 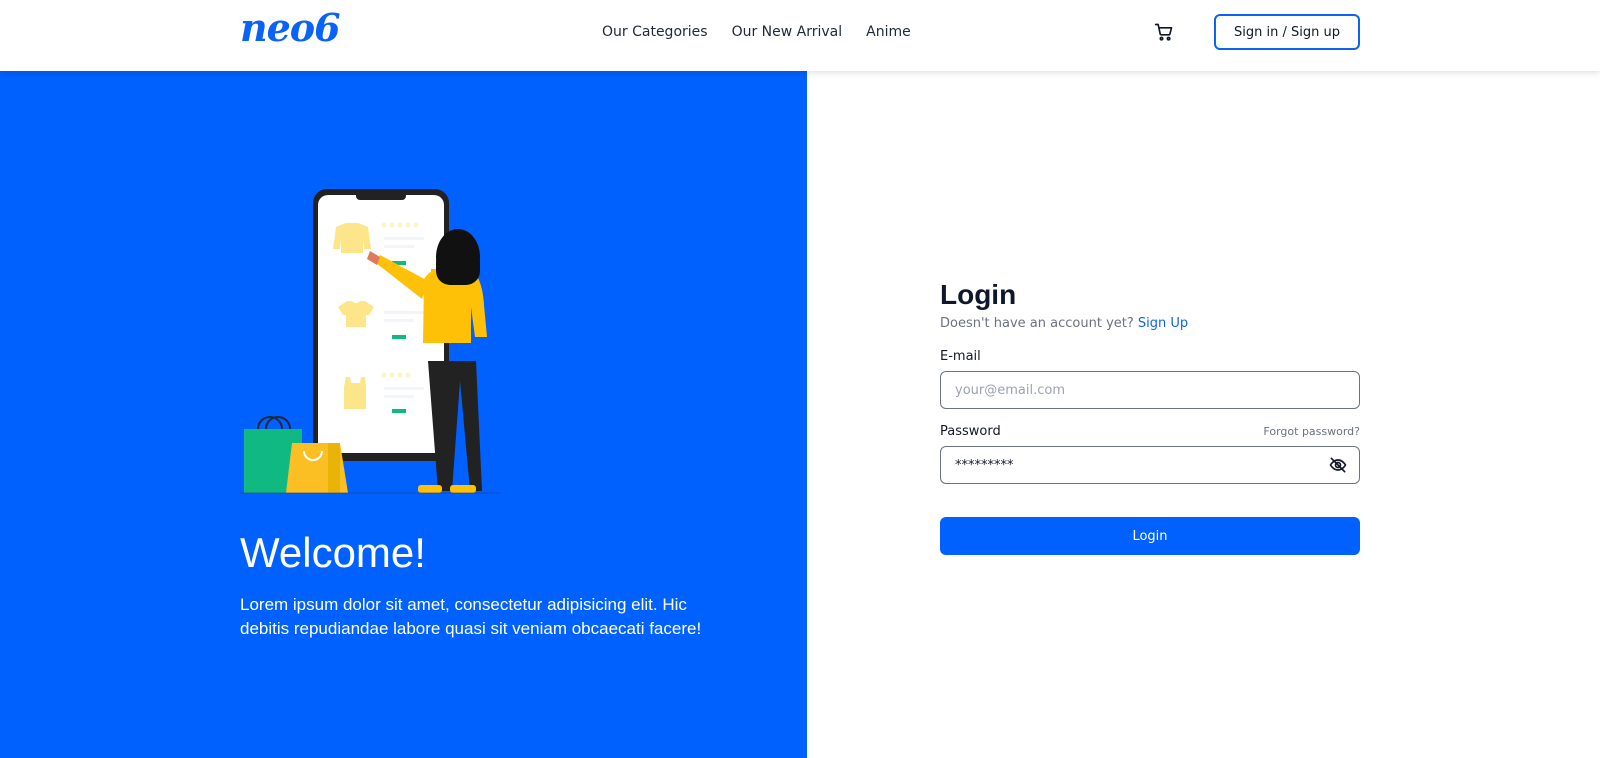 I want to click on password-field, so click(x=1150, y=465).